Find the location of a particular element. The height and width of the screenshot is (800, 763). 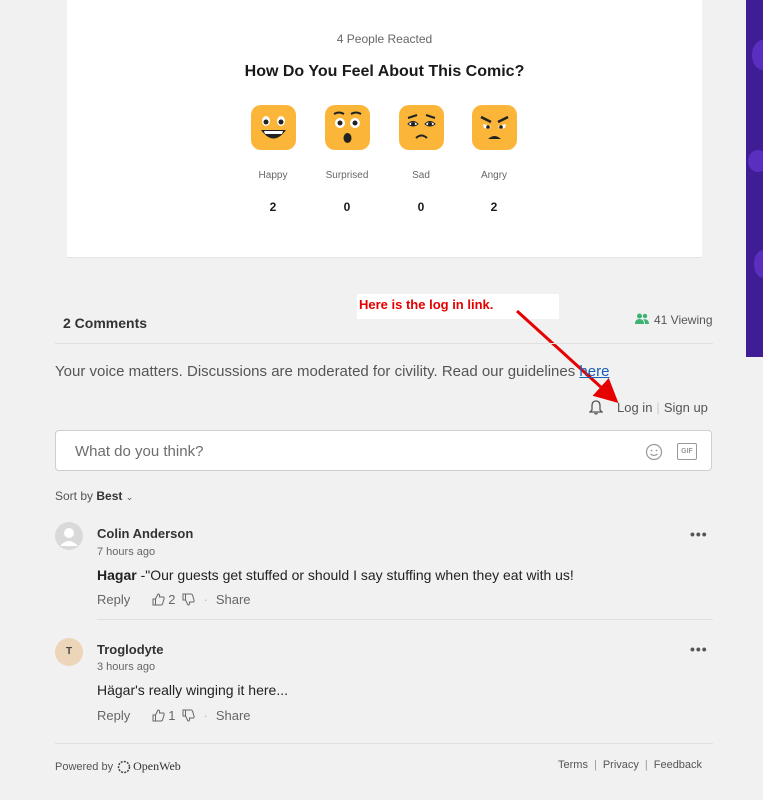

comment-author: Colin Anderson is located at coordinates (145, 533).